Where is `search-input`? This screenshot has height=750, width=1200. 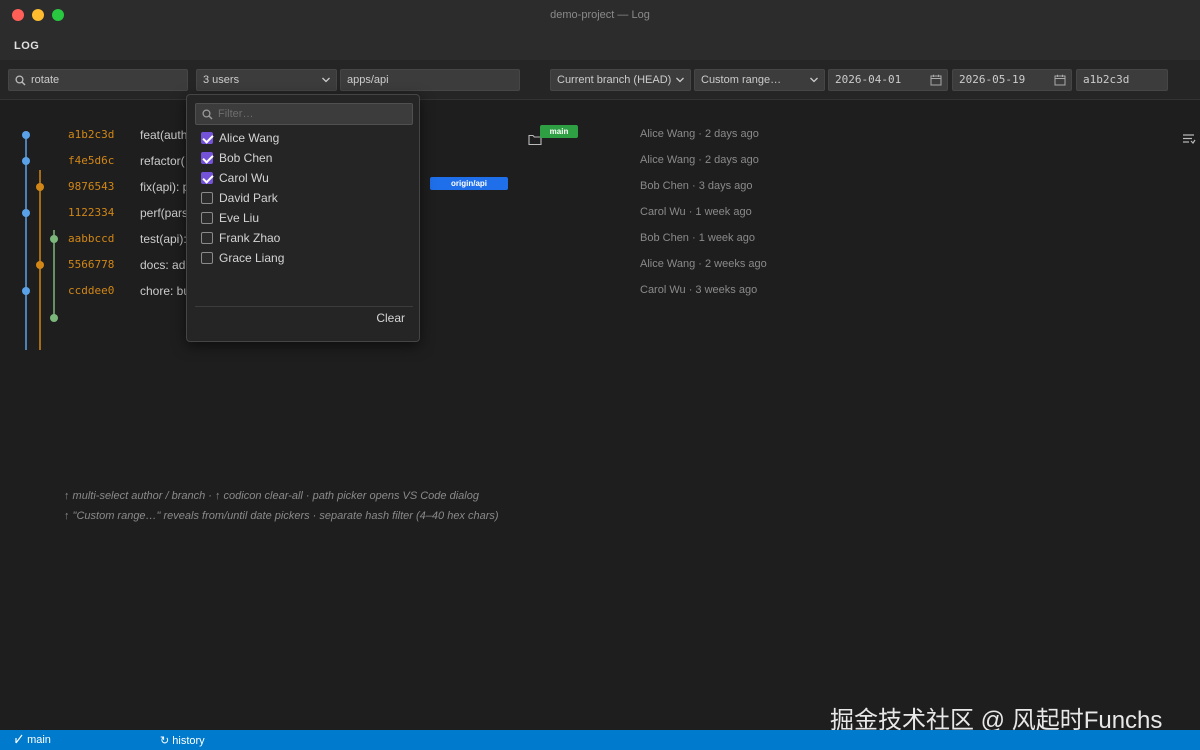
search-input is located at coordinates (109, 80).